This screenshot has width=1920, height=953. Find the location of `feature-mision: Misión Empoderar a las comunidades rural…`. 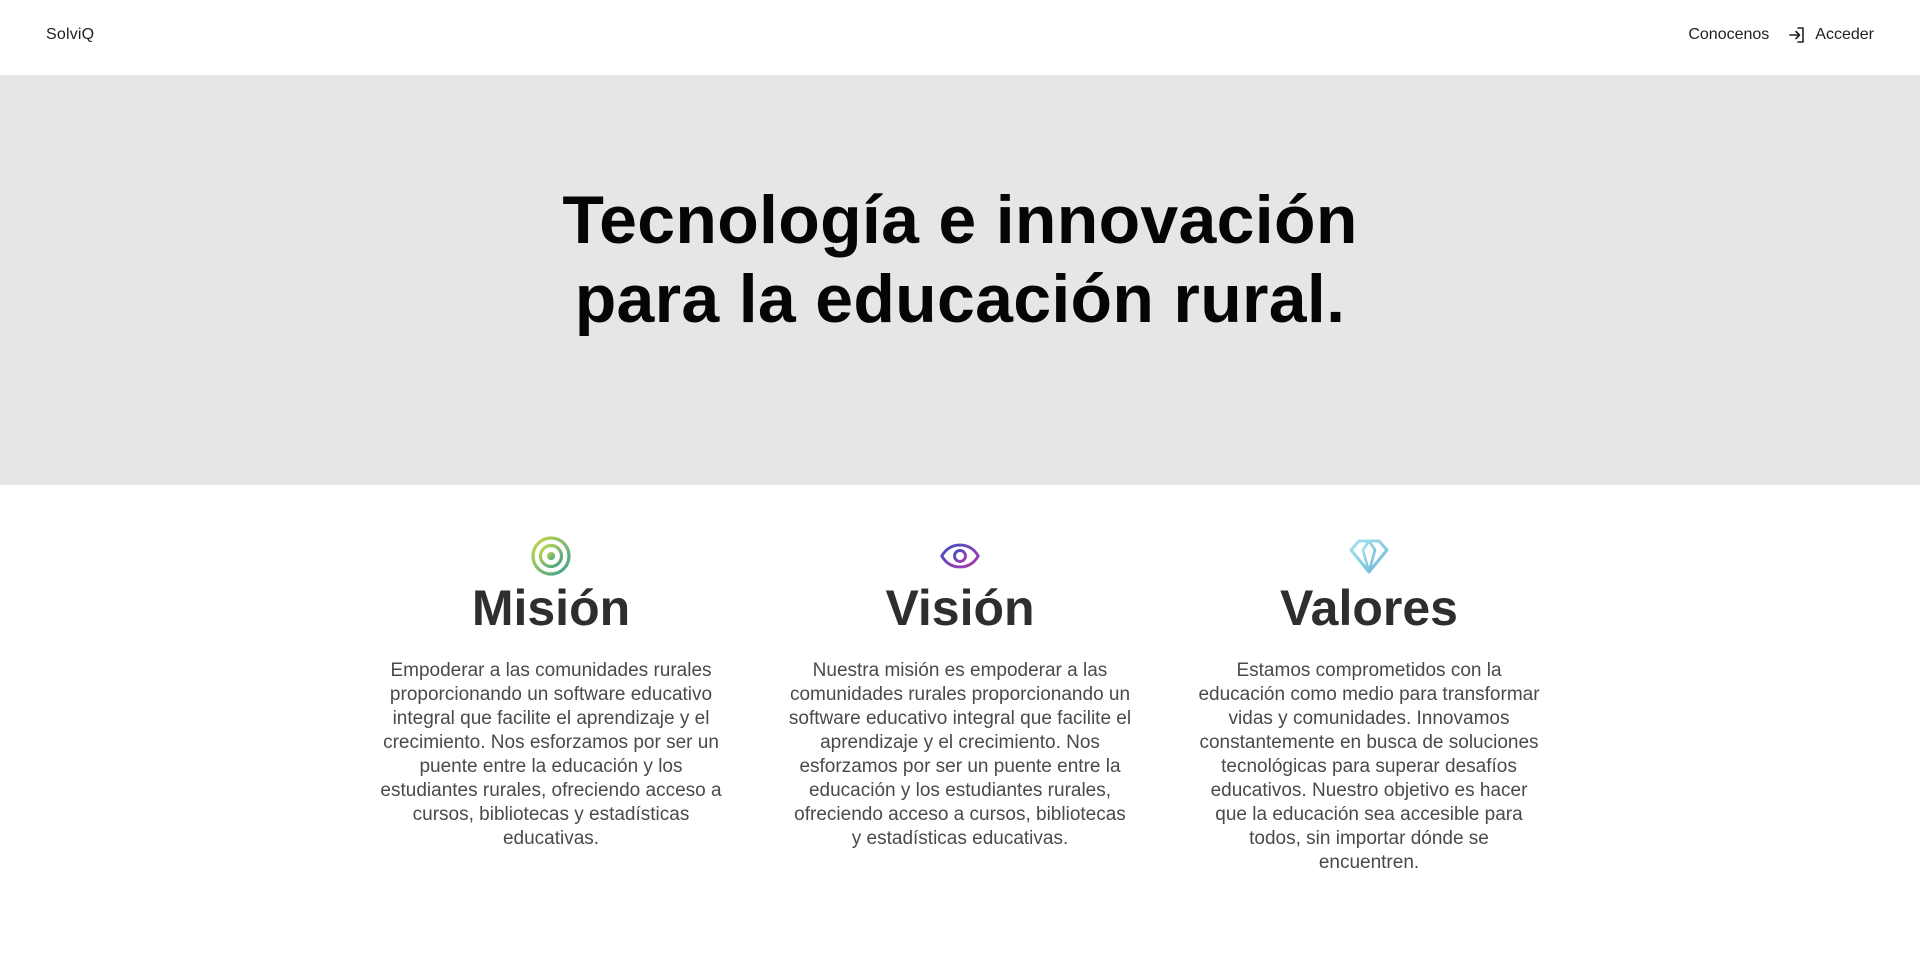

feature-mision: Misión Empoderar a las comunidades rural… is located at coordinates (551, 744).